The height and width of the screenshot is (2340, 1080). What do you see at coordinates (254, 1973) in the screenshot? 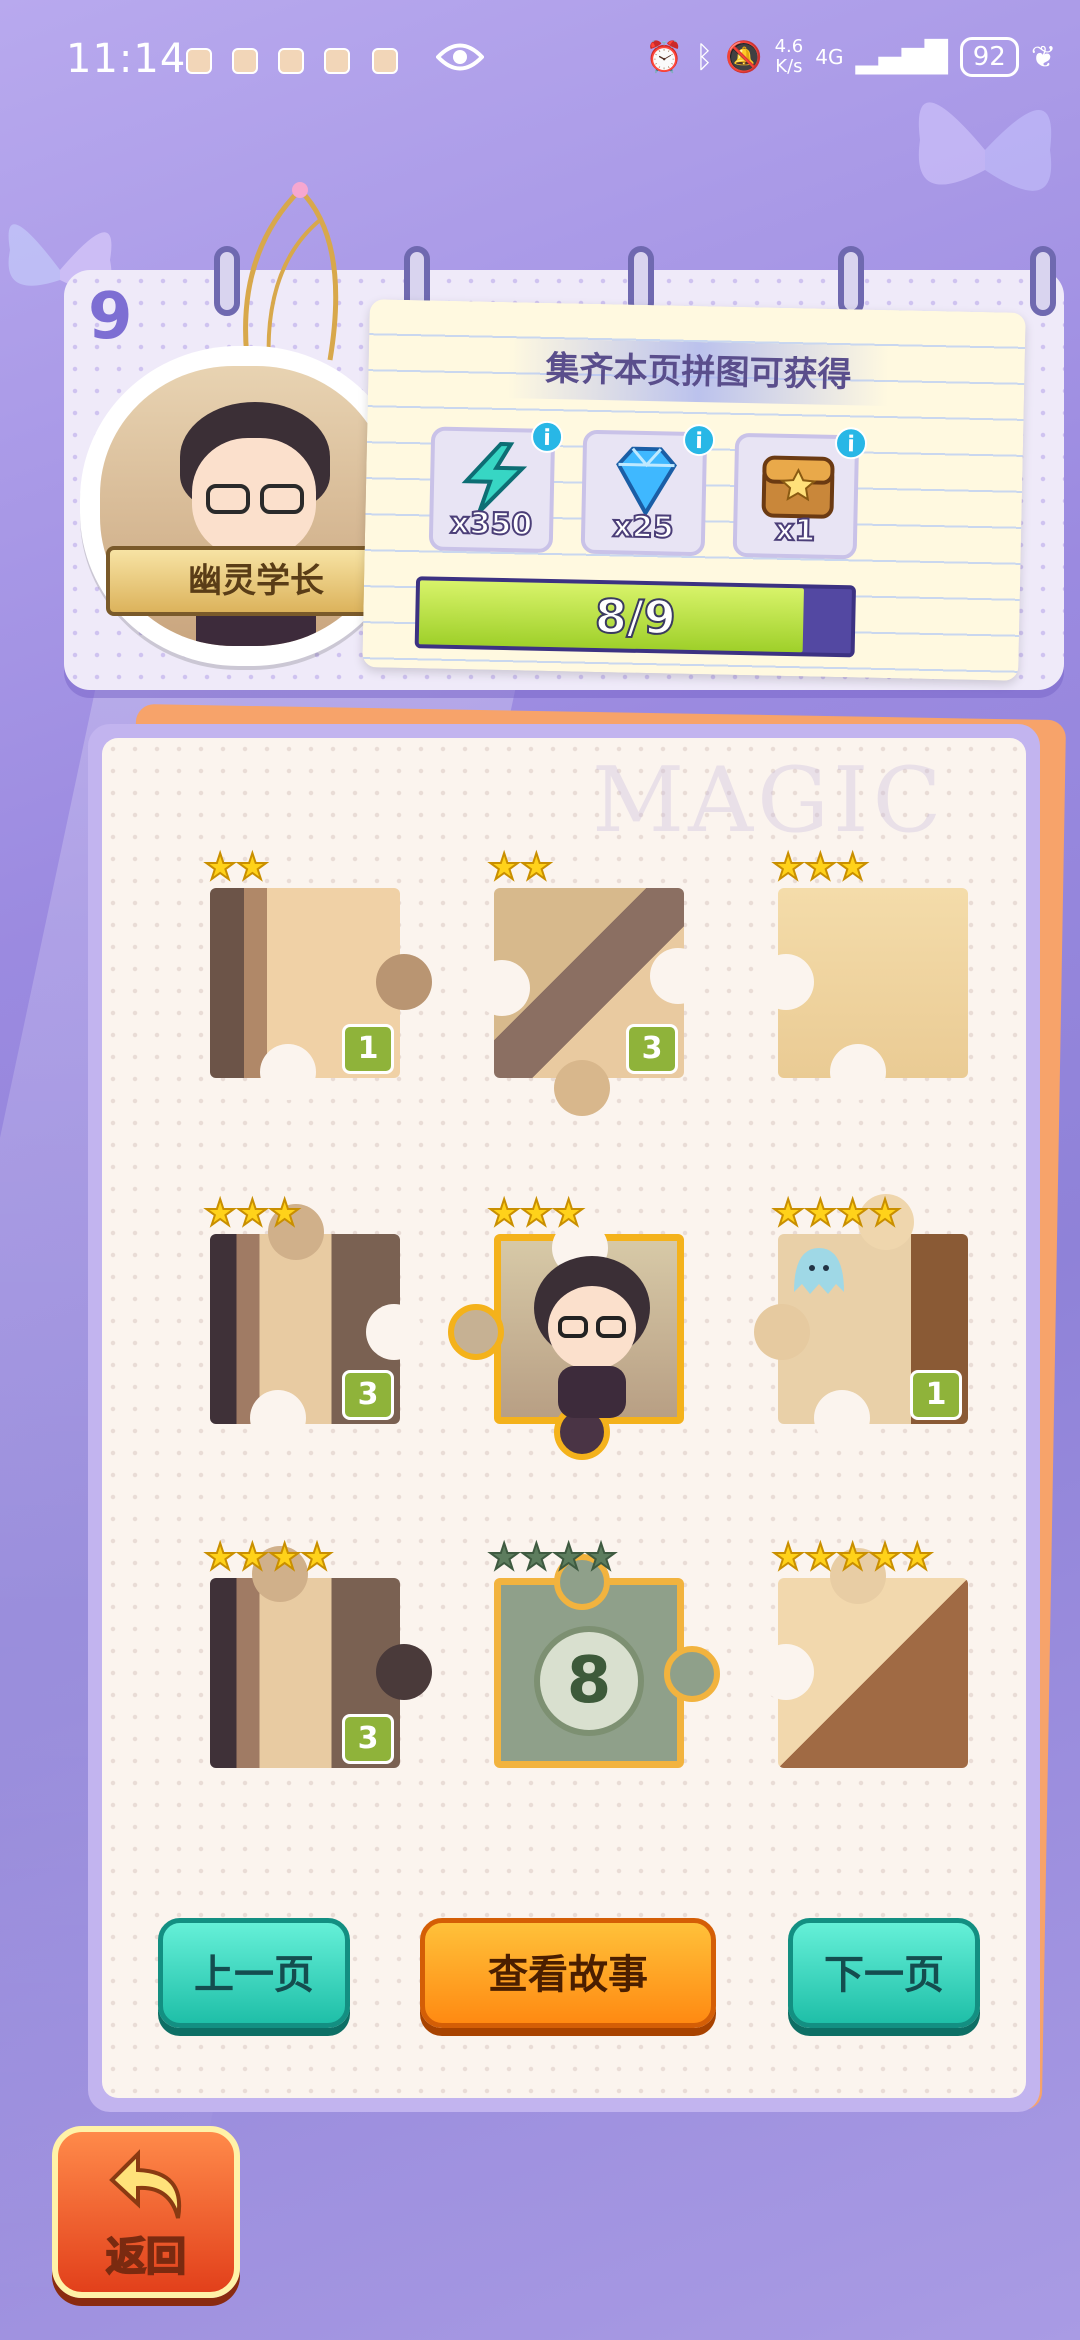
I see `prev-page-button: 上一页` at bounding box center [254, 1973].